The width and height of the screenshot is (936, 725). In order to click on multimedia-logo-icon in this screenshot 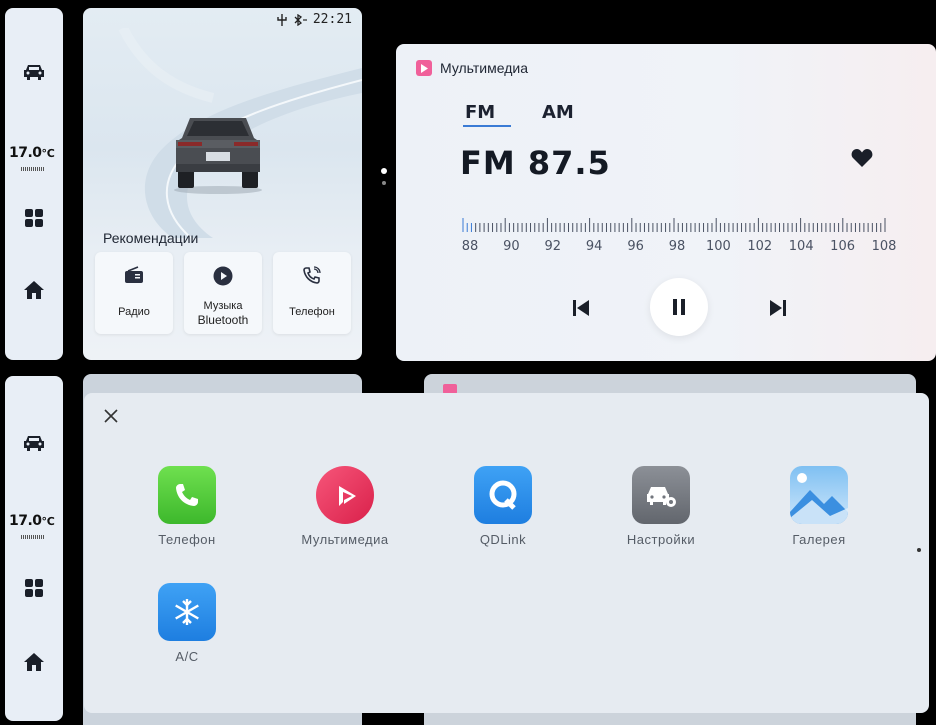, I will do `click(424, 68)`.